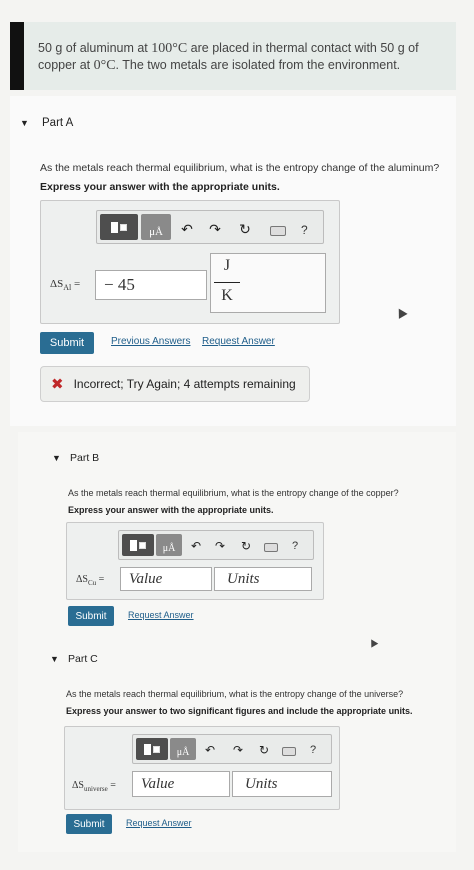  What do you see at coordinates (90, 580) in the screenshot?
I see `part-b-variable-label: ΔSCu =` at bounding box center [90, 580].